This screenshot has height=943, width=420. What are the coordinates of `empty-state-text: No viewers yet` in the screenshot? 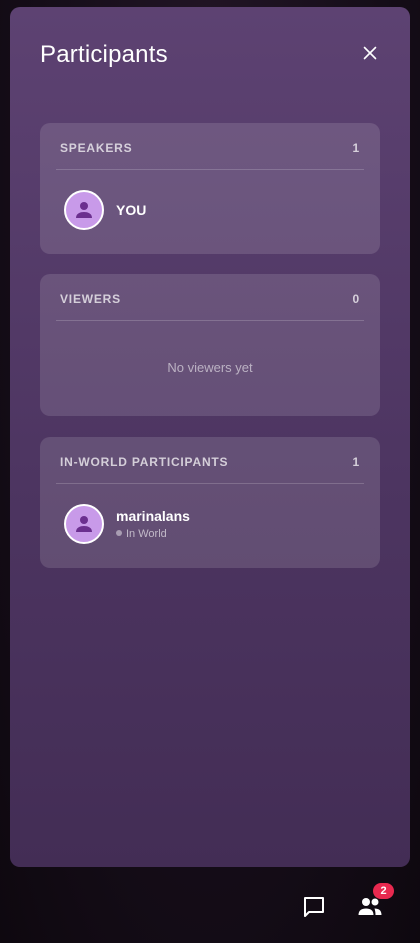 It's located at (210, 367).